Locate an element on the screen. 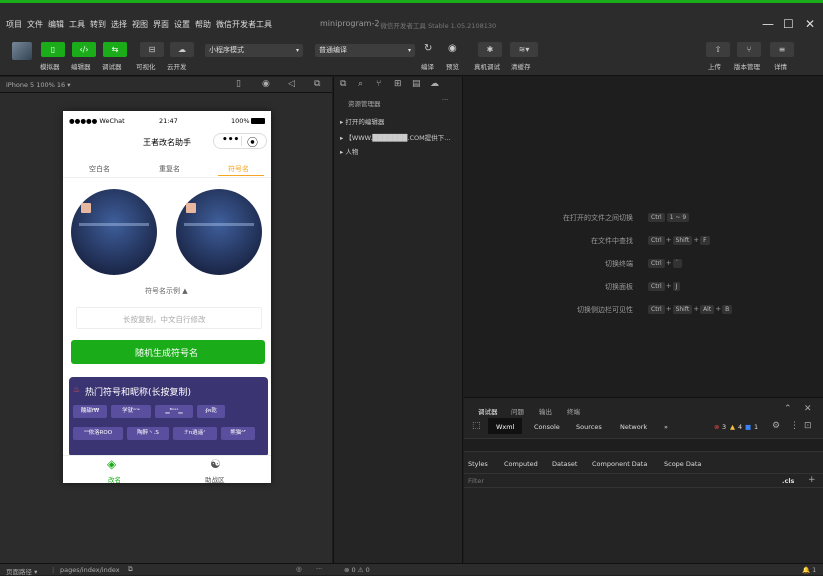  cloud-icon: ☁ is located at coordinates (434, 84).